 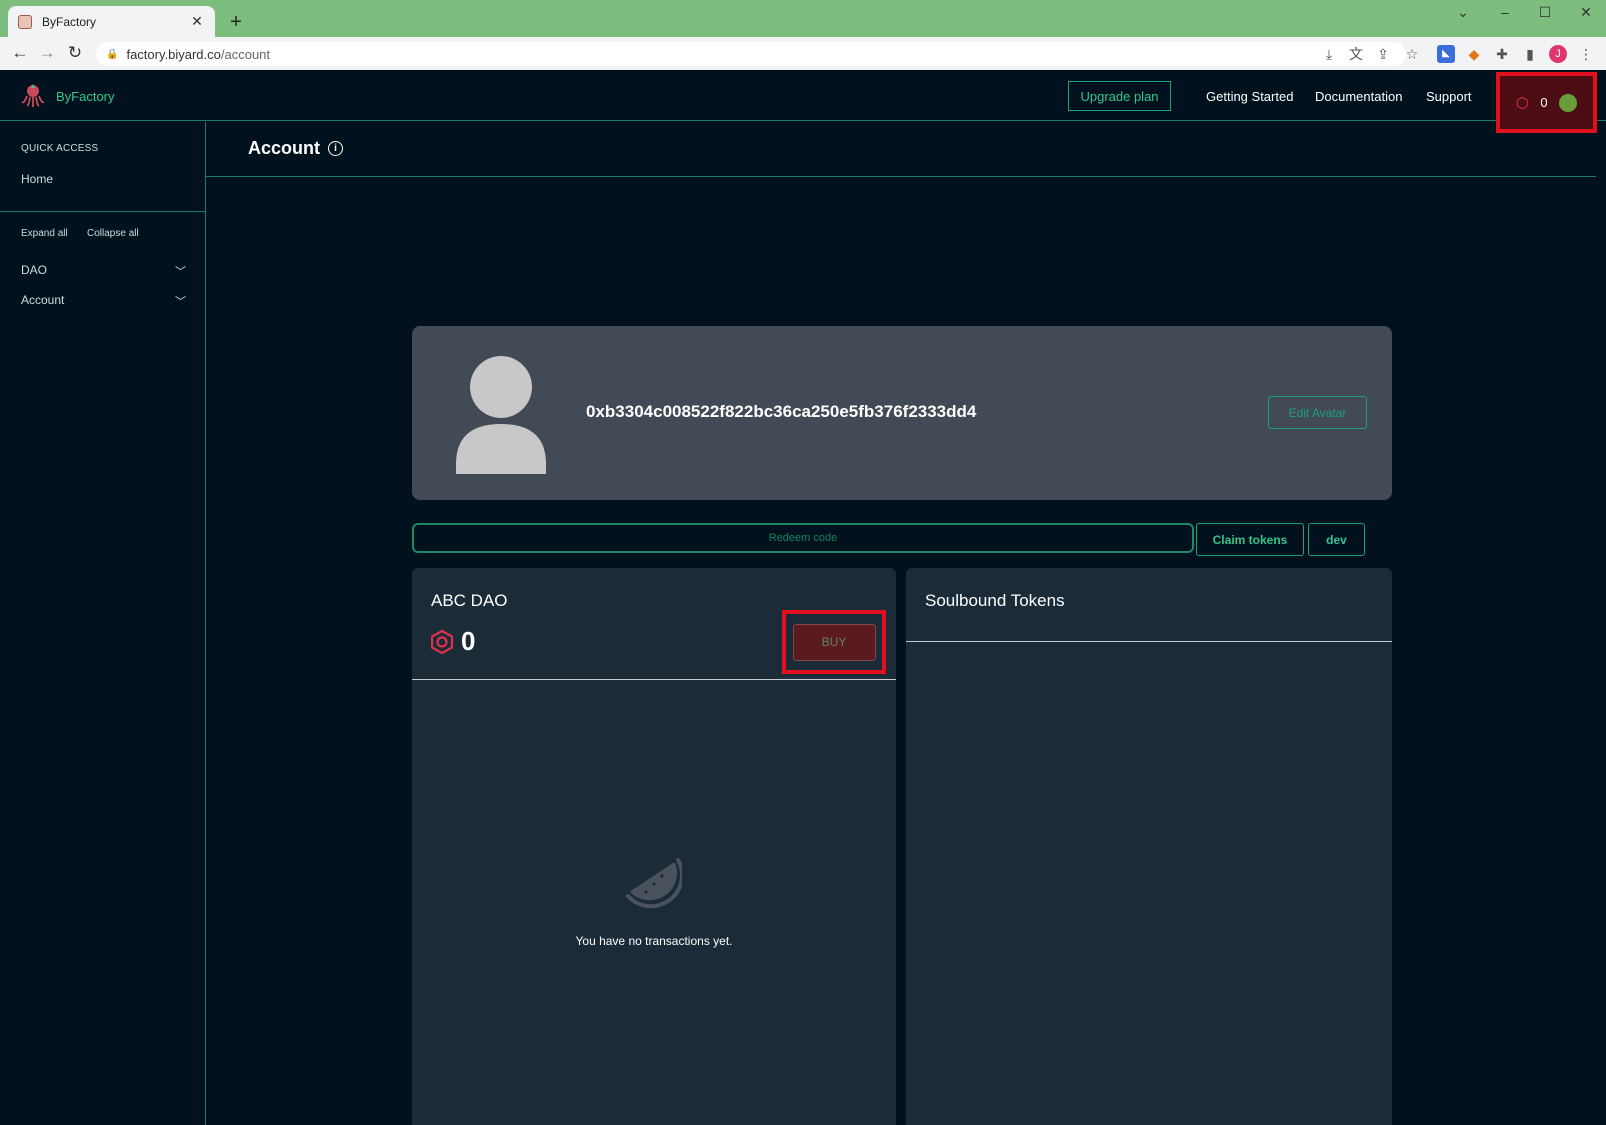 What do you see at coordinates (803, 538) in the screenshot?
I see `redeem-code-input: Redeem code` at bounding box center [803, 538].